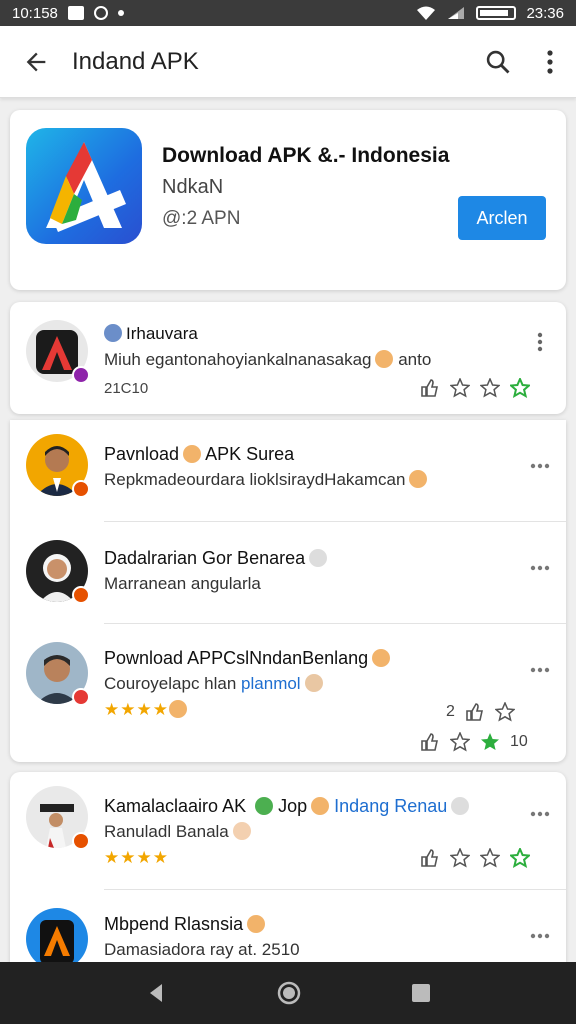 Image resolution: width=576 pixels, height=1024 pixels. Describe the element at coordinates (156, 993) in the screenshot. I see `nav-back-icon` at that location.